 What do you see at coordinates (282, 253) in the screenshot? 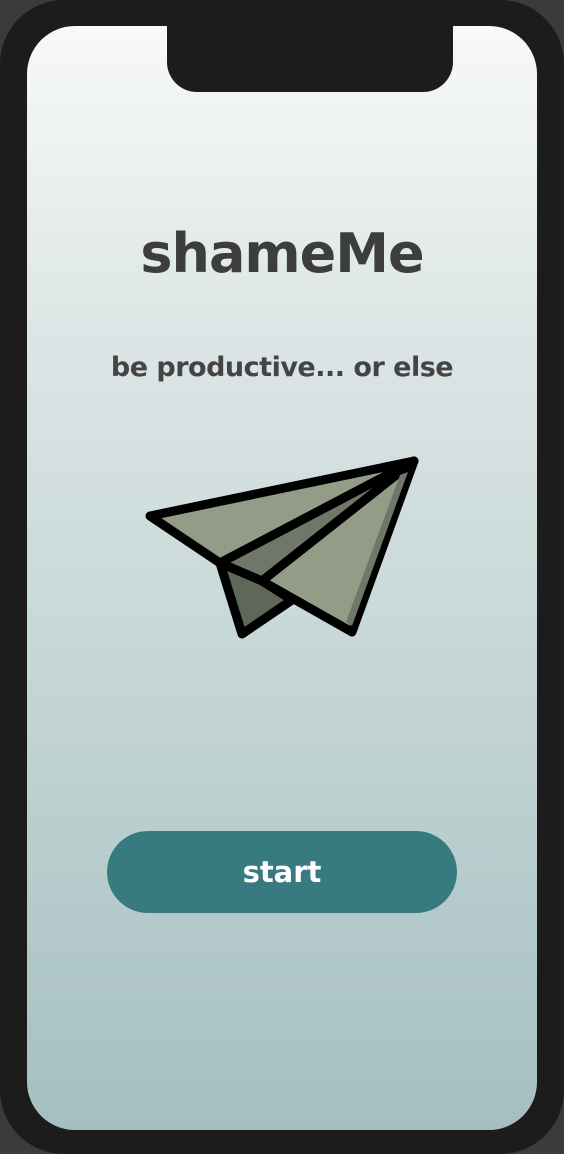
I see `app-title: shameMe` at bounding box center [282, 253].